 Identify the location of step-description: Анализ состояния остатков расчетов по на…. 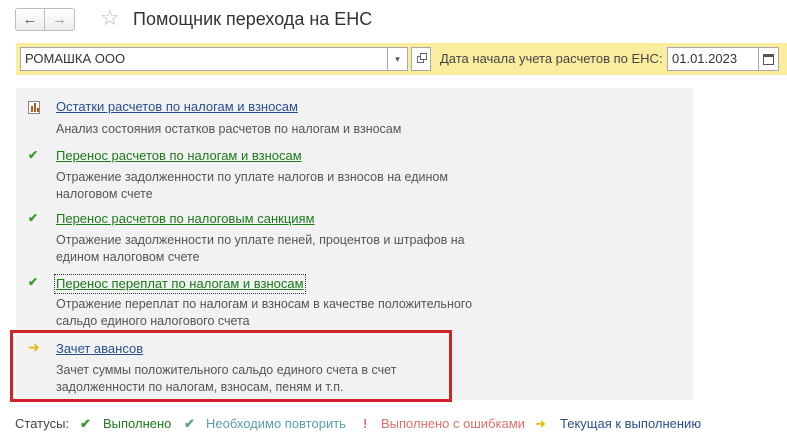
(229, 129).